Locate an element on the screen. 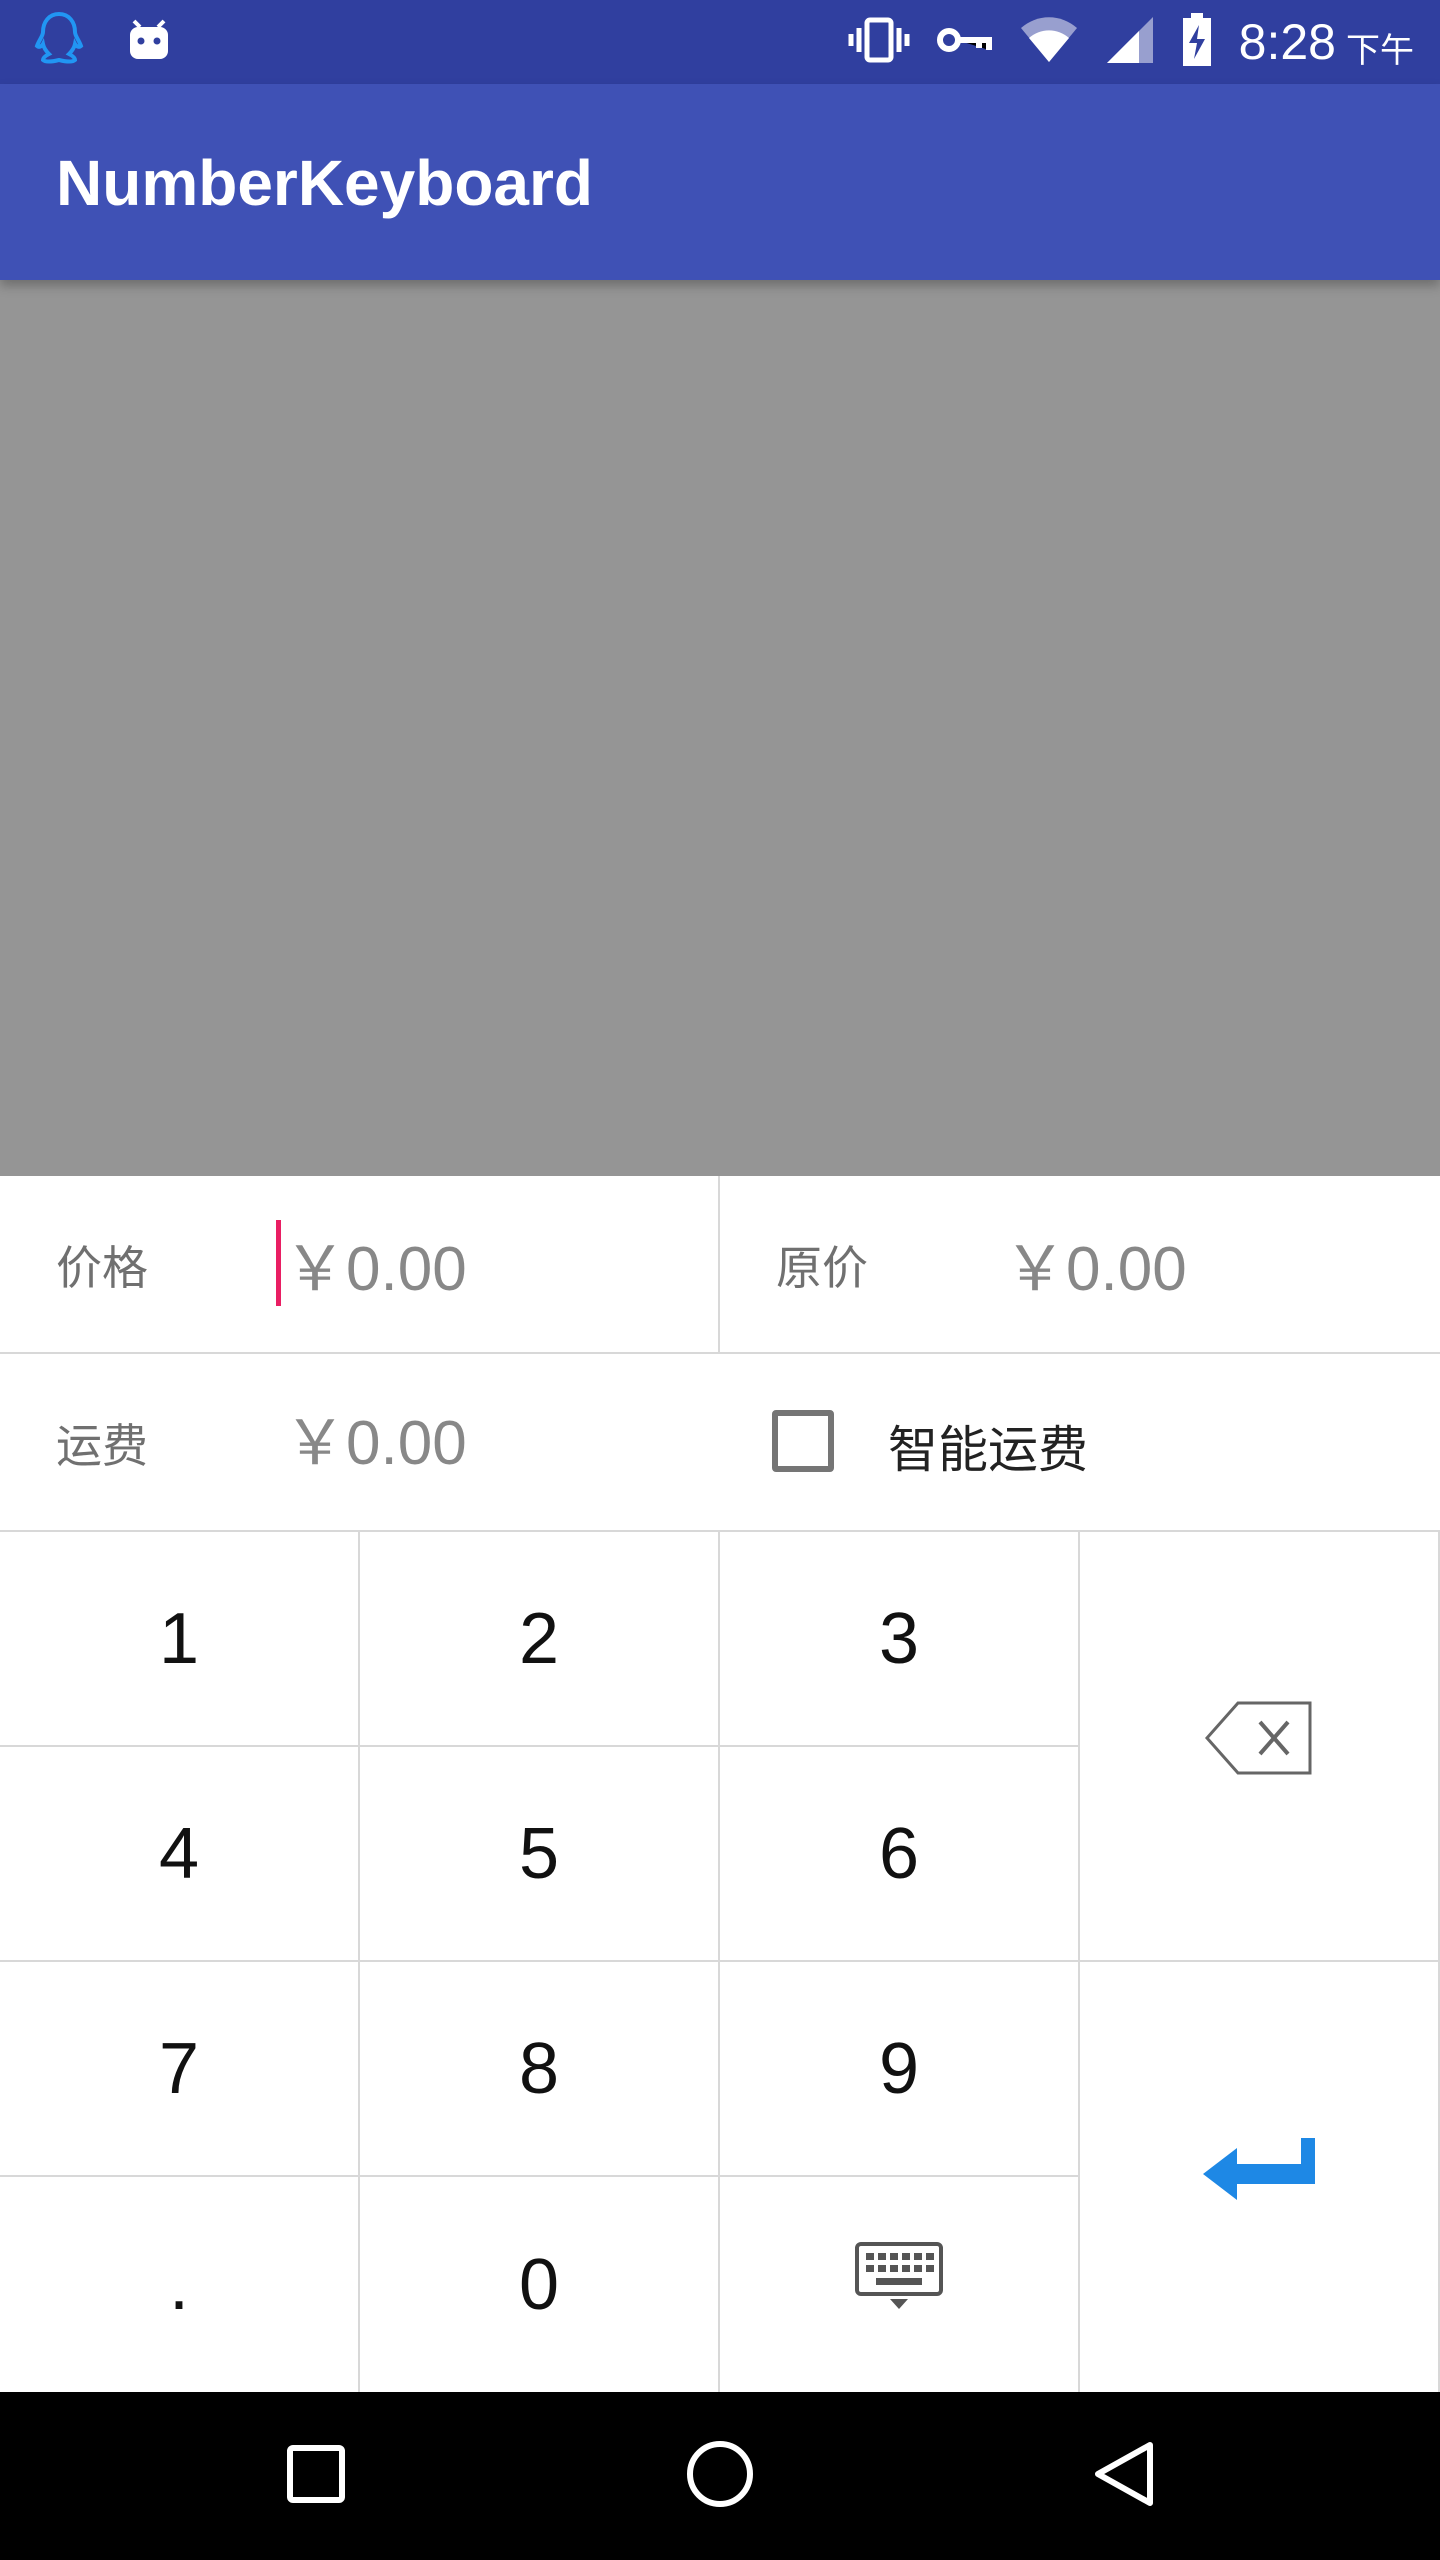 This screenshot has width=1440, height=2560. key-6: 6 is located at coordinates (900, 1854).